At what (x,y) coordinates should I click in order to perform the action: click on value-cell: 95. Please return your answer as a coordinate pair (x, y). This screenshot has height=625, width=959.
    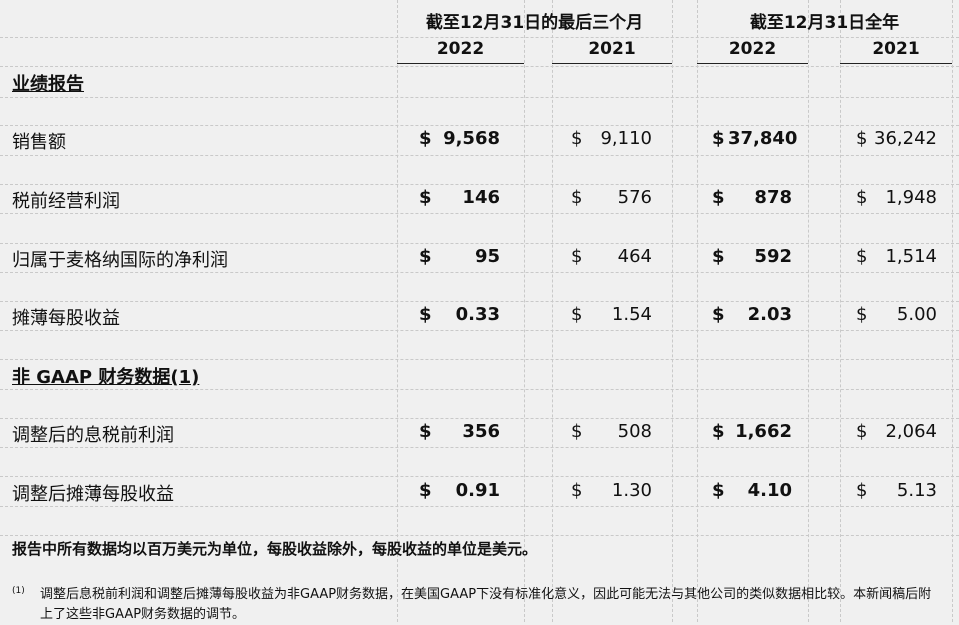
    Looking at the image, I should click on (487, 256).